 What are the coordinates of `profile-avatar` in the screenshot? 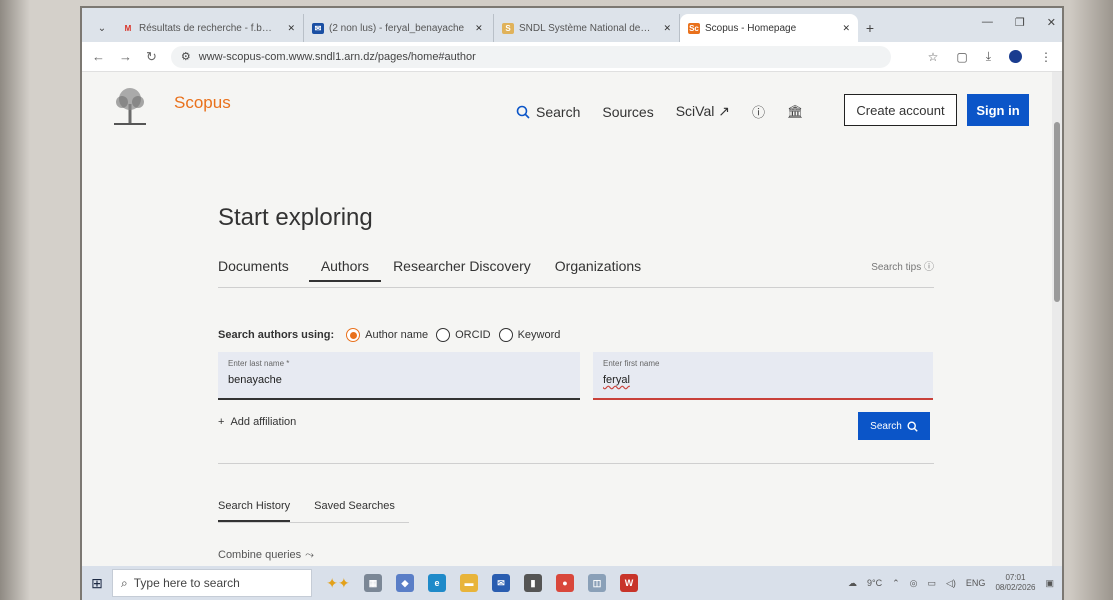 It's located at (1015, 56).